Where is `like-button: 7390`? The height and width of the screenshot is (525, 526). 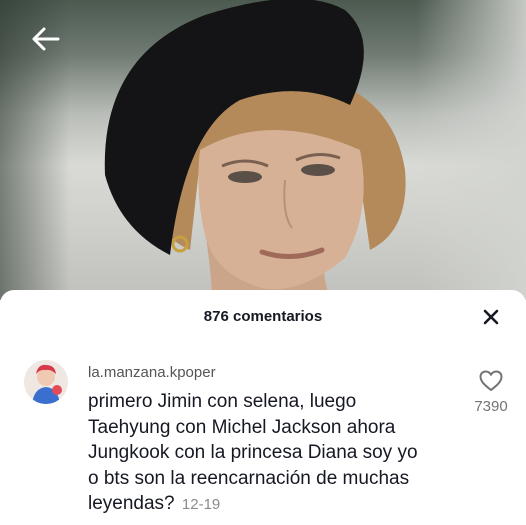
like-button: 7390 is located at coordinates (491, 392).